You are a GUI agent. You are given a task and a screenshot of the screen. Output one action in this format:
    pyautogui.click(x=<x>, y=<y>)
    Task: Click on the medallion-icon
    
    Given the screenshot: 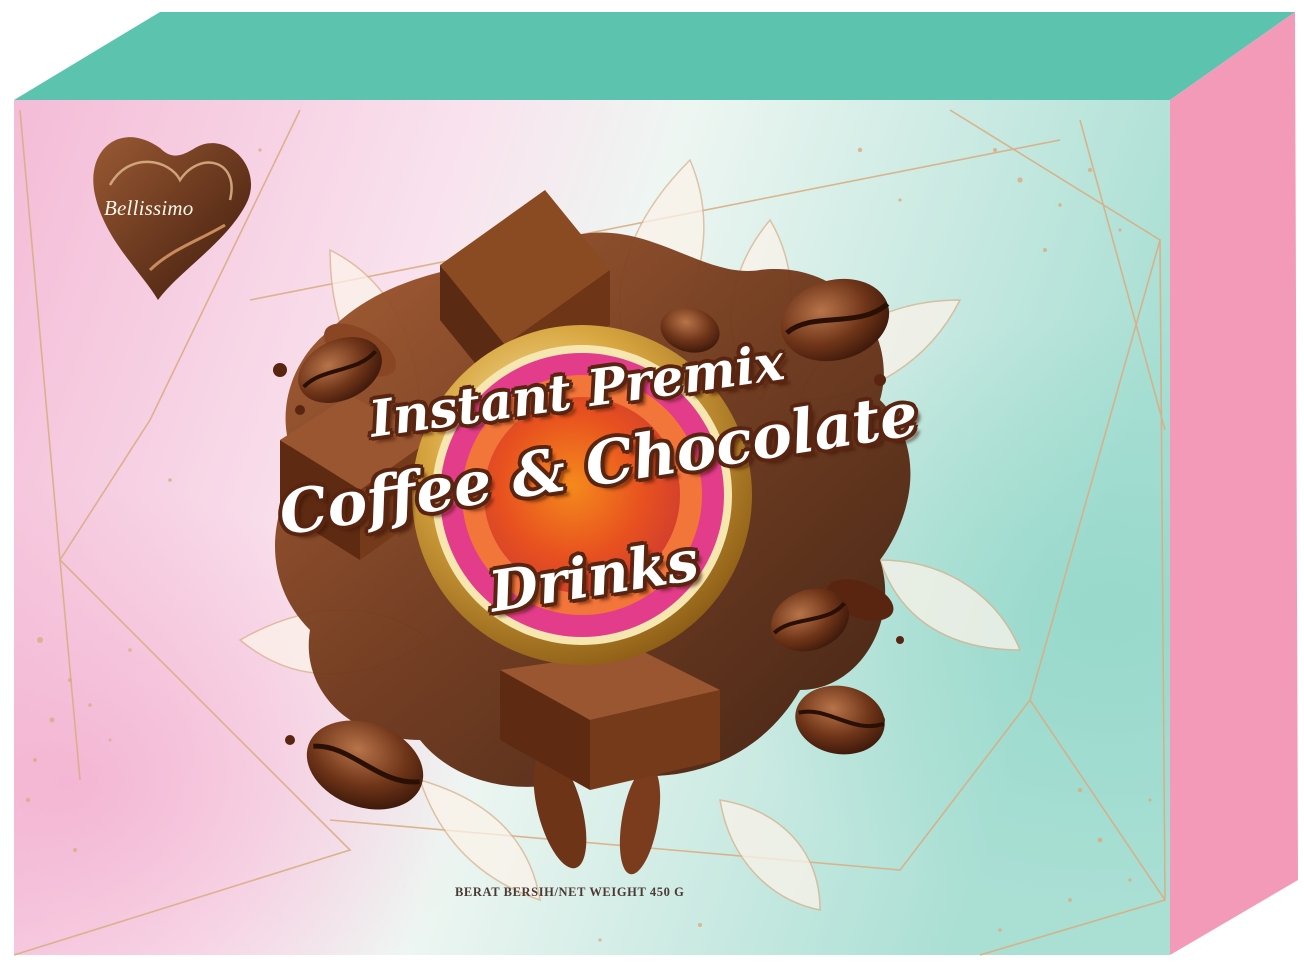 What is the action you would take?
    pyautogui.click(x=582, y=495)
    